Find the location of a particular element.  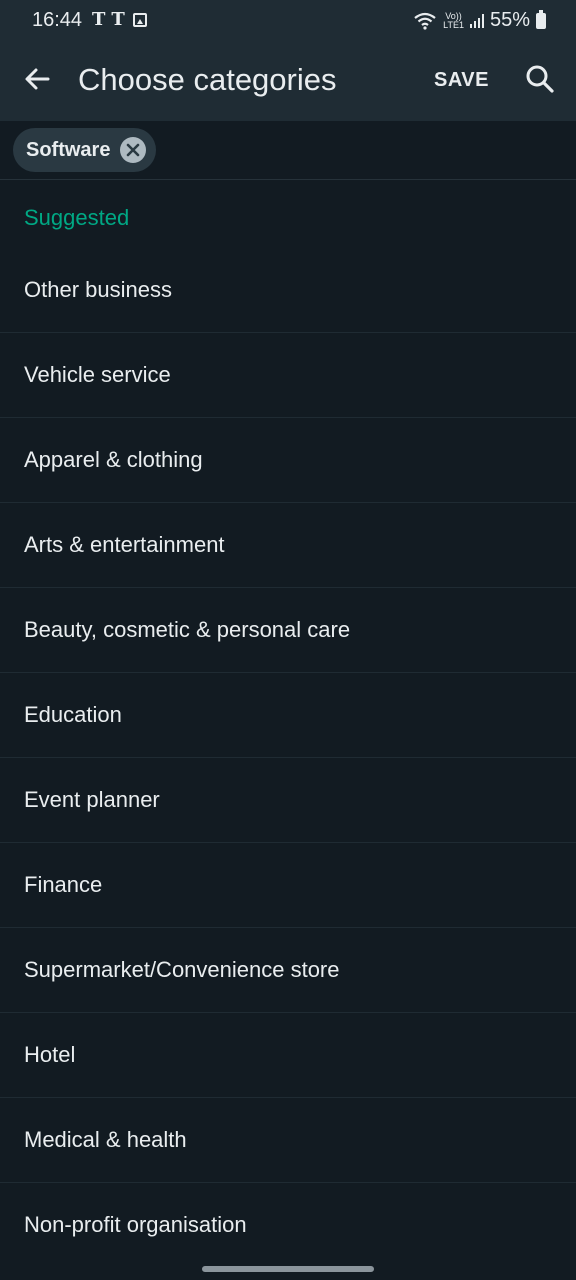

status-bar: 16:44 T T Vo)) LTE1 55% is located at coordinates (288, 20).